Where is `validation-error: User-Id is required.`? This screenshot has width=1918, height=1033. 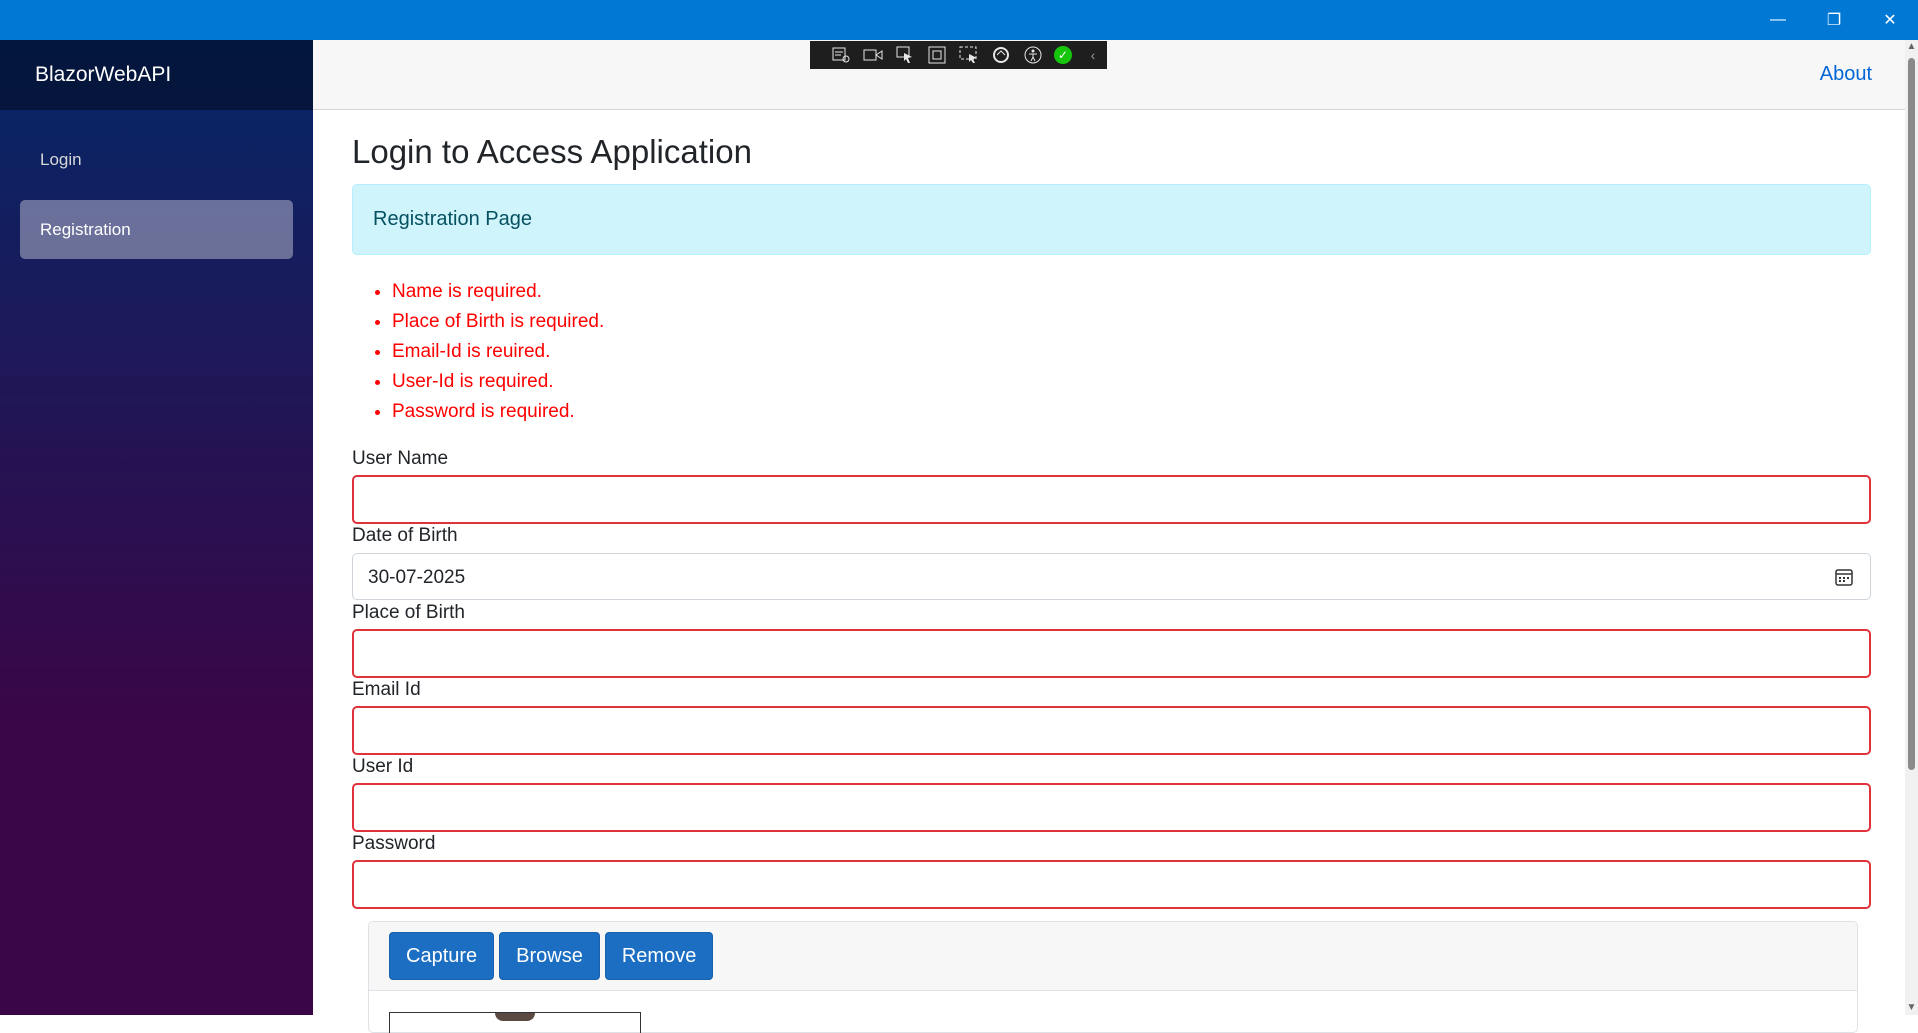
validation-error: User-Id is required. is located at coordinates (498, 382).